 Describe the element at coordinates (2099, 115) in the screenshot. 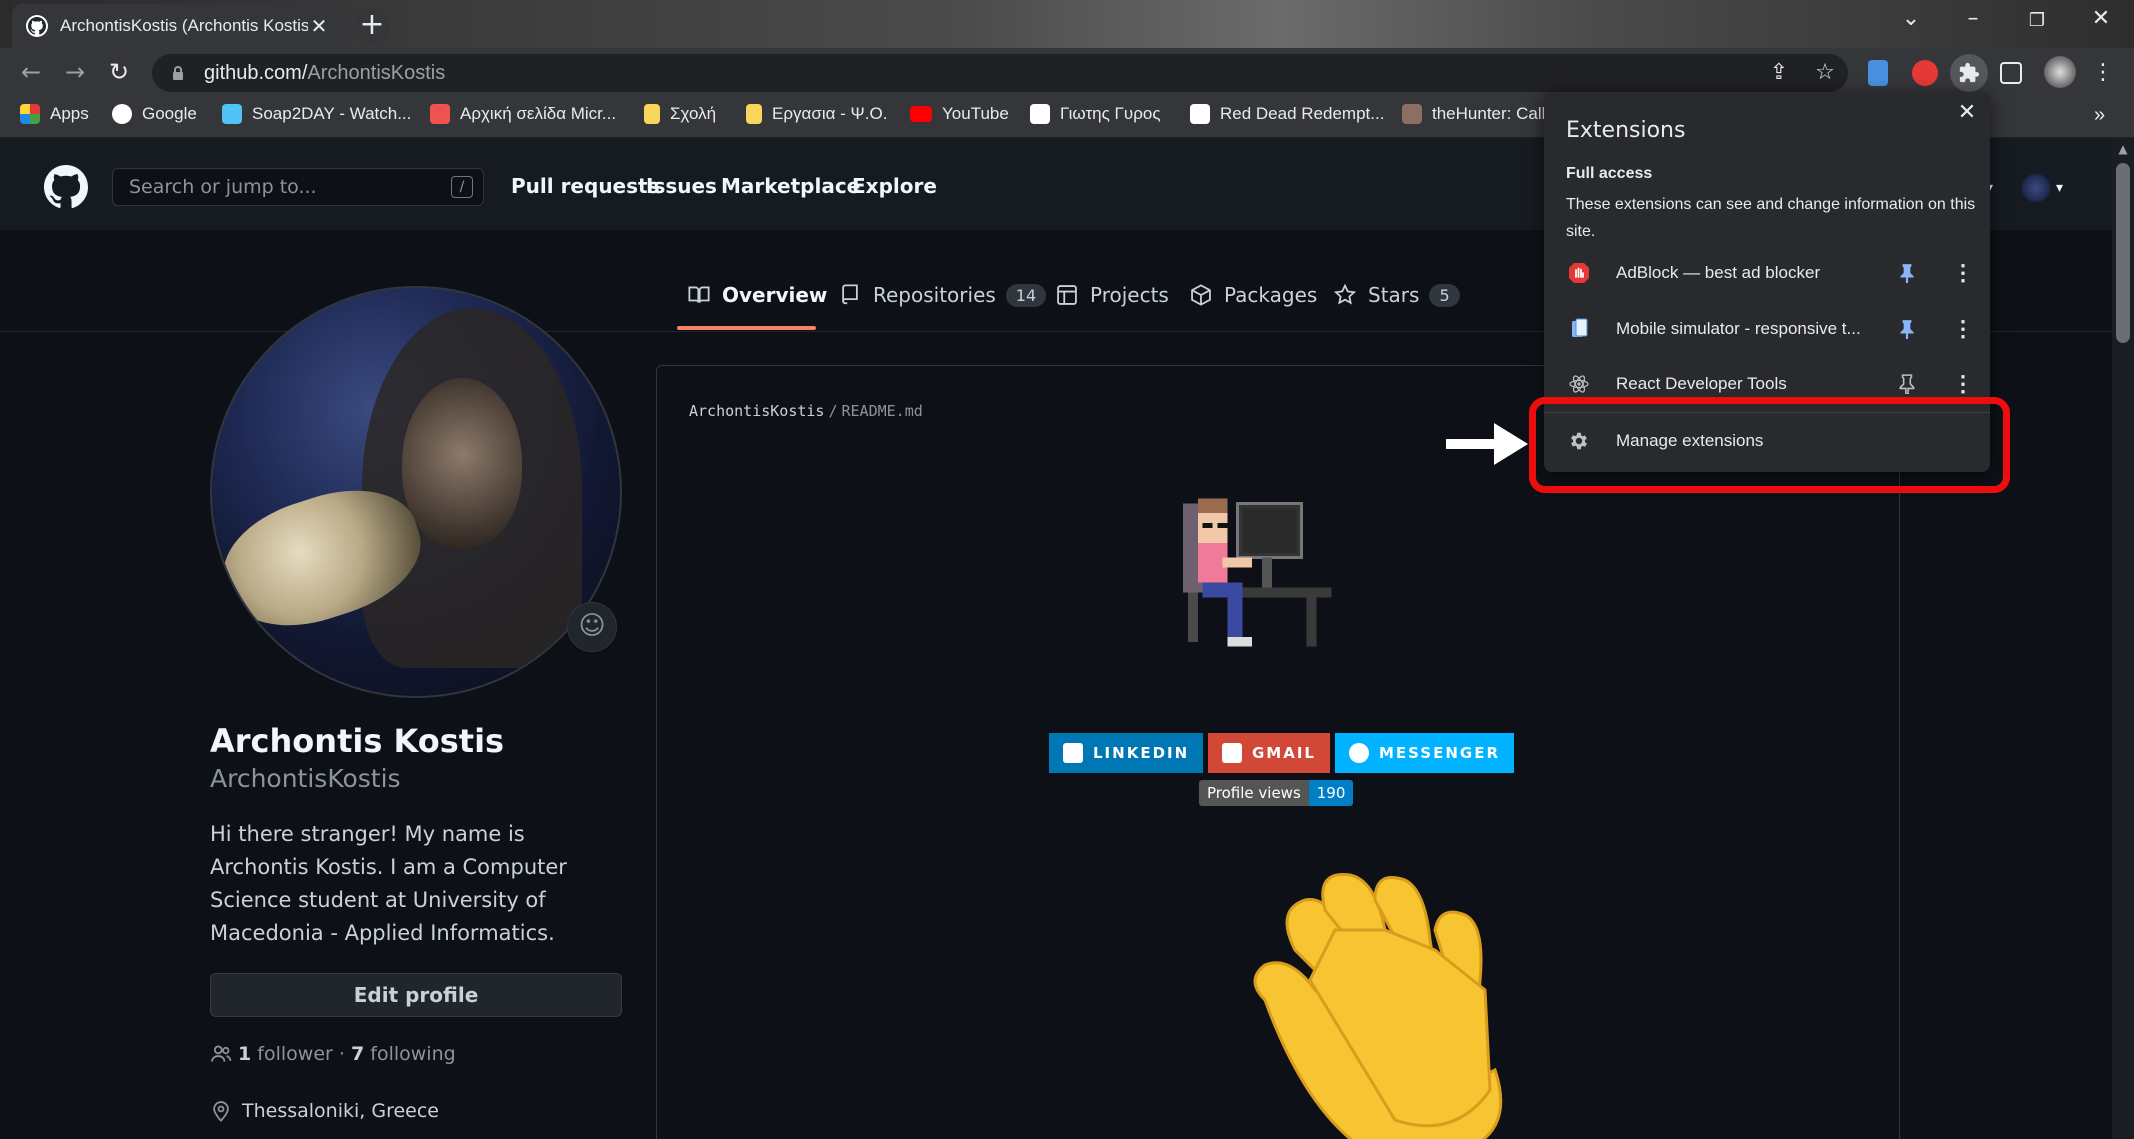

I see `bookmarks-overflow-icon: »` at that location.